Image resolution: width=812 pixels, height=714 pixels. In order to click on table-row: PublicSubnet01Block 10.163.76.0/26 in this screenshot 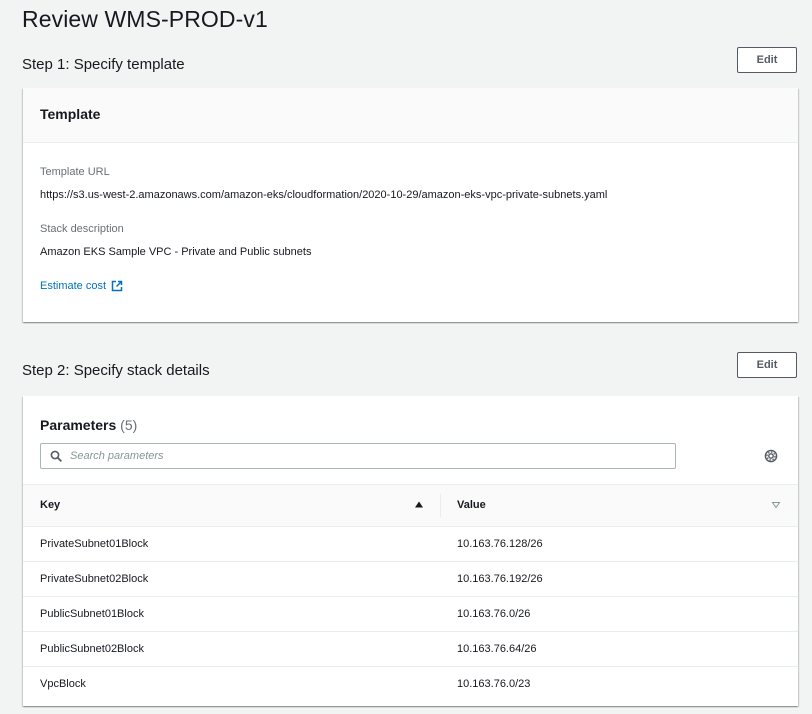, I will do `click(410, 614)`.